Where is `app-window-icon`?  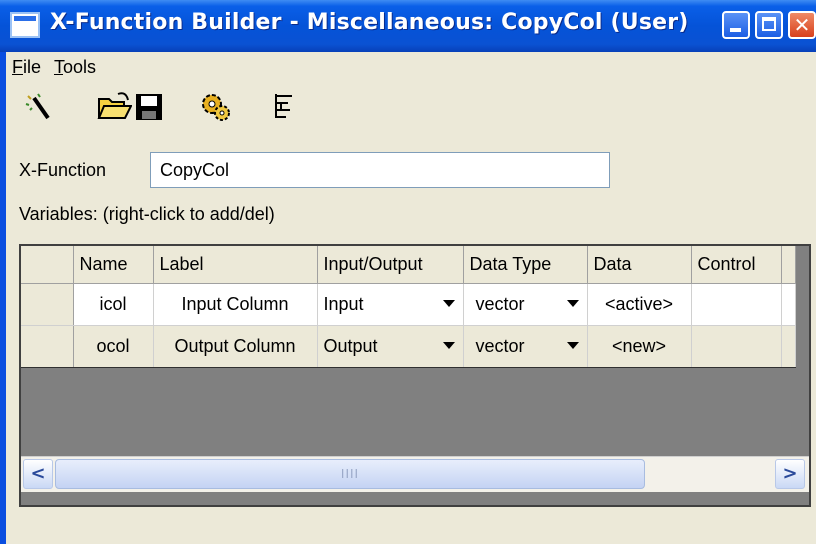 app-window-icon is located at coordinates (25, 25).